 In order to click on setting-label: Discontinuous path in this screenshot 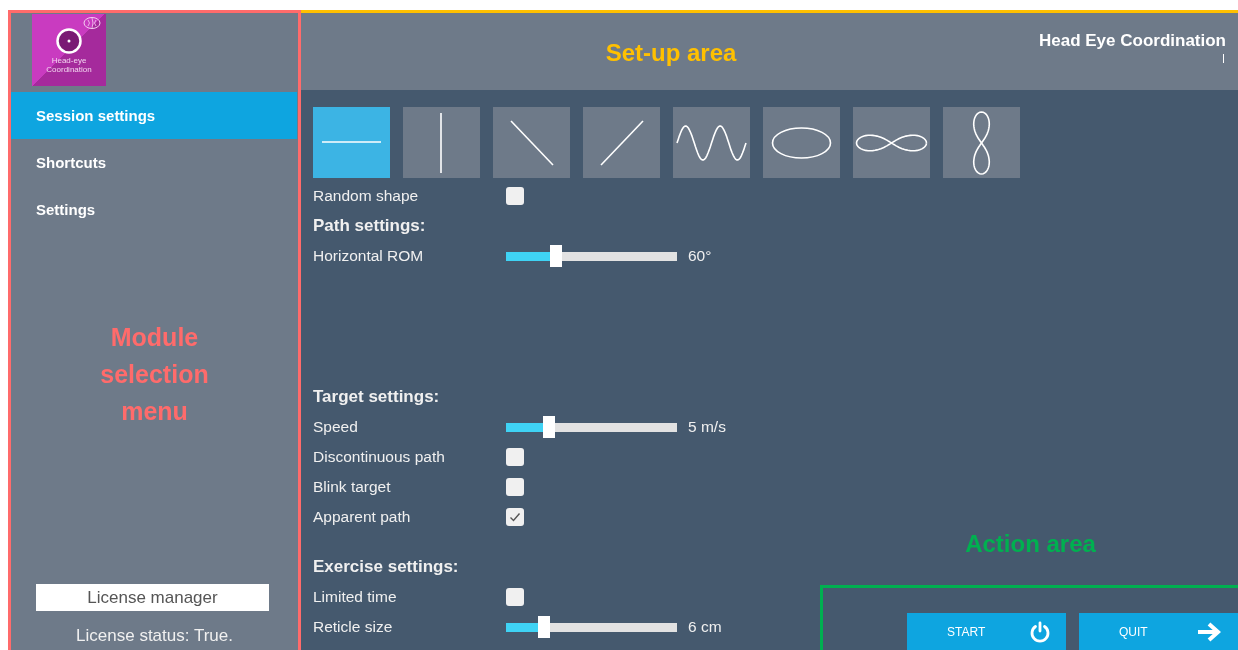, I will do `click(379, 457)`.